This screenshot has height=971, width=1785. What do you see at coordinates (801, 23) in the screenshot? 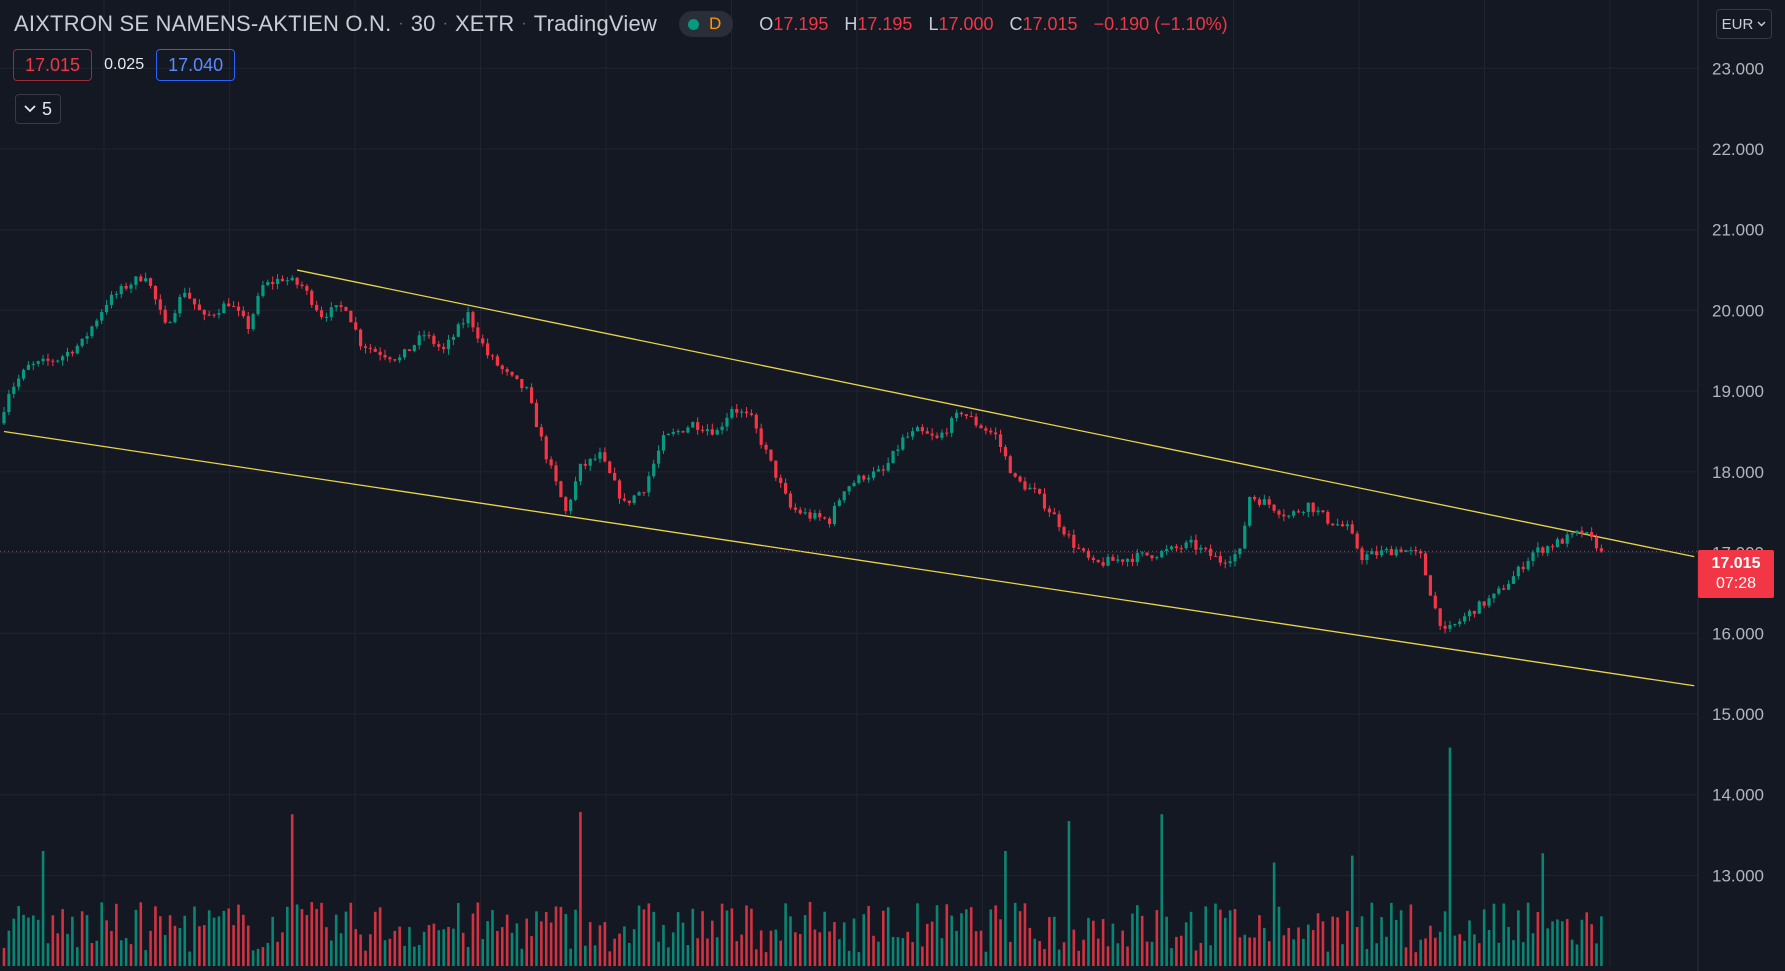
I see `open-value: 17.195` at bounding box center [801, 23].